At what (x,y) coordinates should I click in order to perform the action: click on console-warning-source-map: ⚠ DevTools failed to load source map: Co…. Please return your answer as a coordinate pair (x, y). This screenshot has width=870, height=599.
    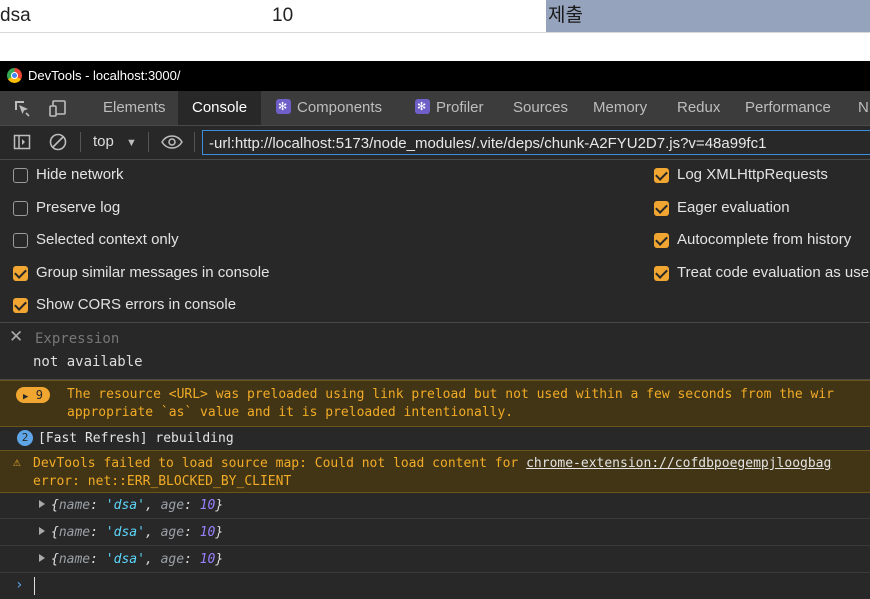
    Looking at the image, I should click on (435, 471).